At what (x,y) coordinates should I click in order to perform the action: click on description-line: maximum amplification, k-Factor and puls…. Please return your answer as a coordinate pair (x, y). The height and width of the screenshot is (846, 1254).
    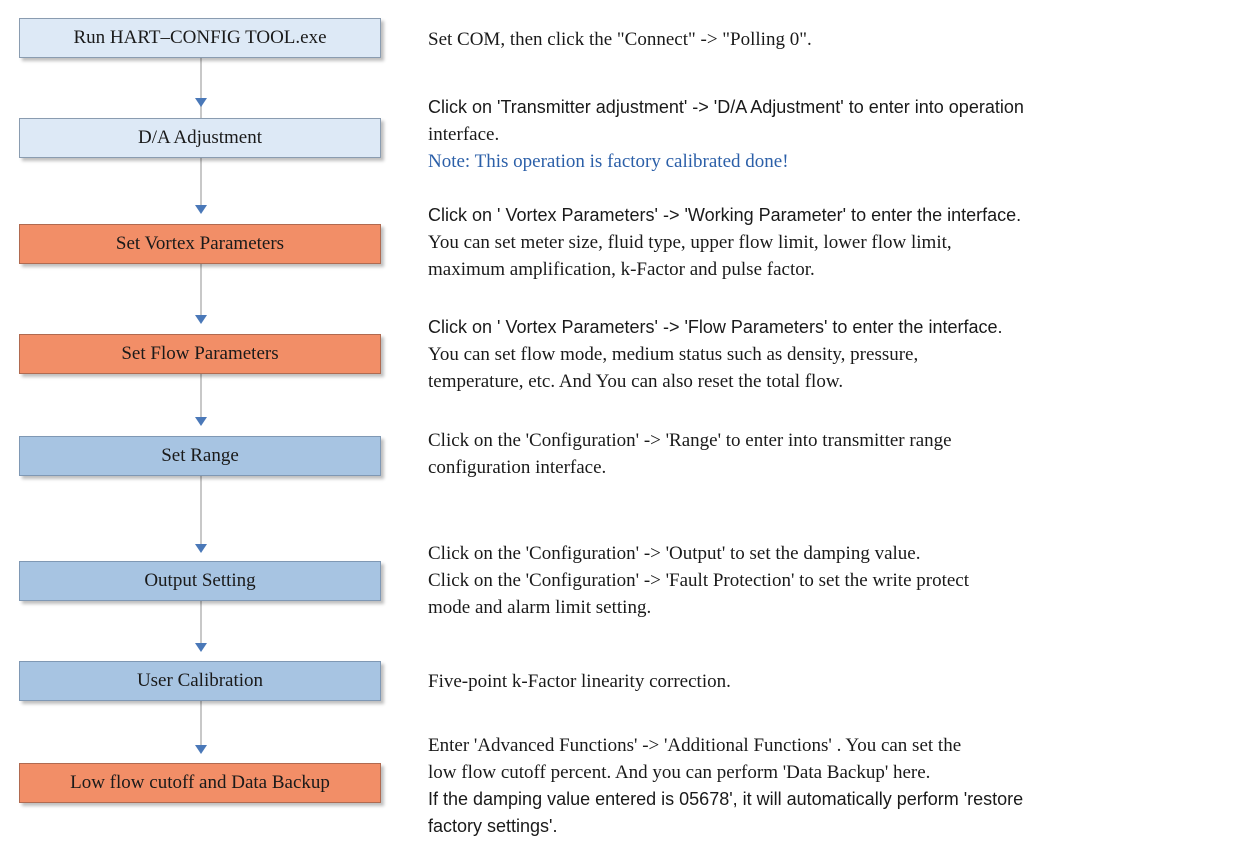
    Looking at the image, I should click on (621, 269).